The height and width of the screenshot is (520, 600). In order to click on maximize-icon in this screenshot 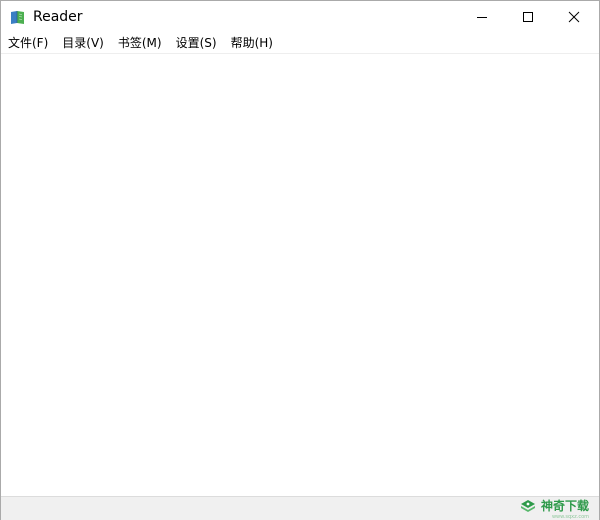, I will do `click(528, 16)`.